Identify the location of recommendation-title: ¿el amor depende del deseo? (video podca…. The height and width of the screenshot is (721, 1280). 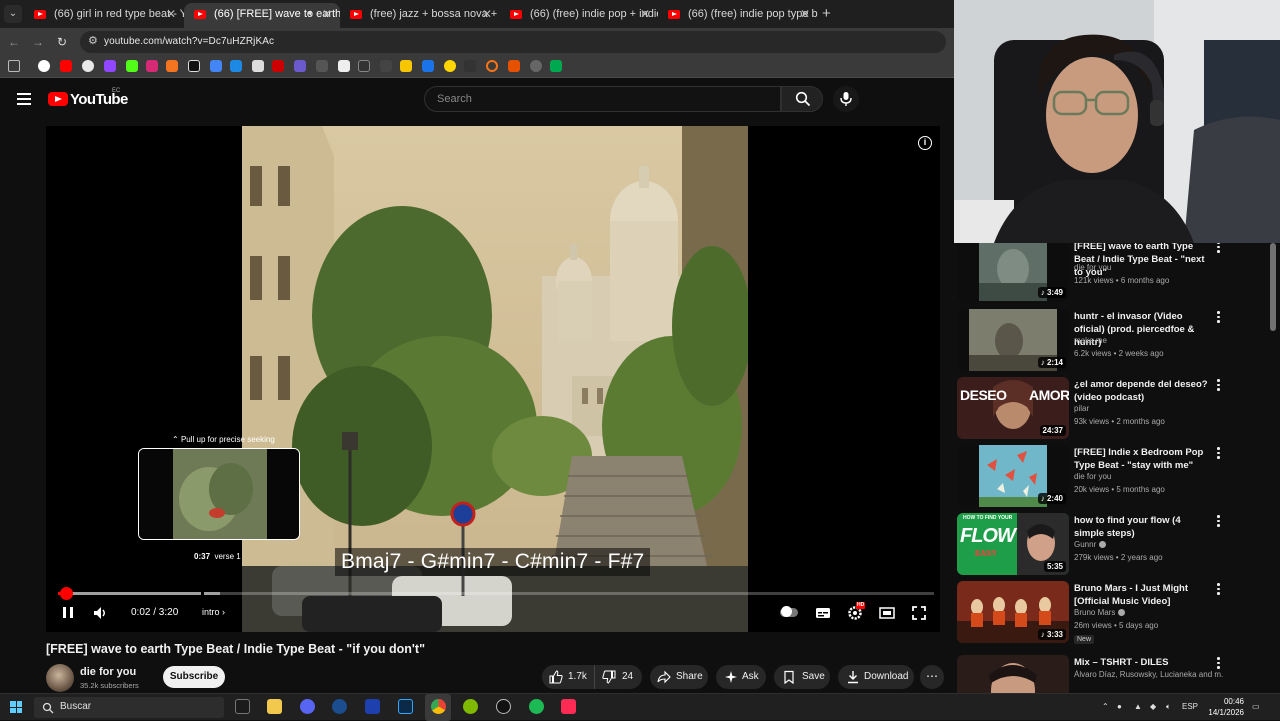
(1141, 391).